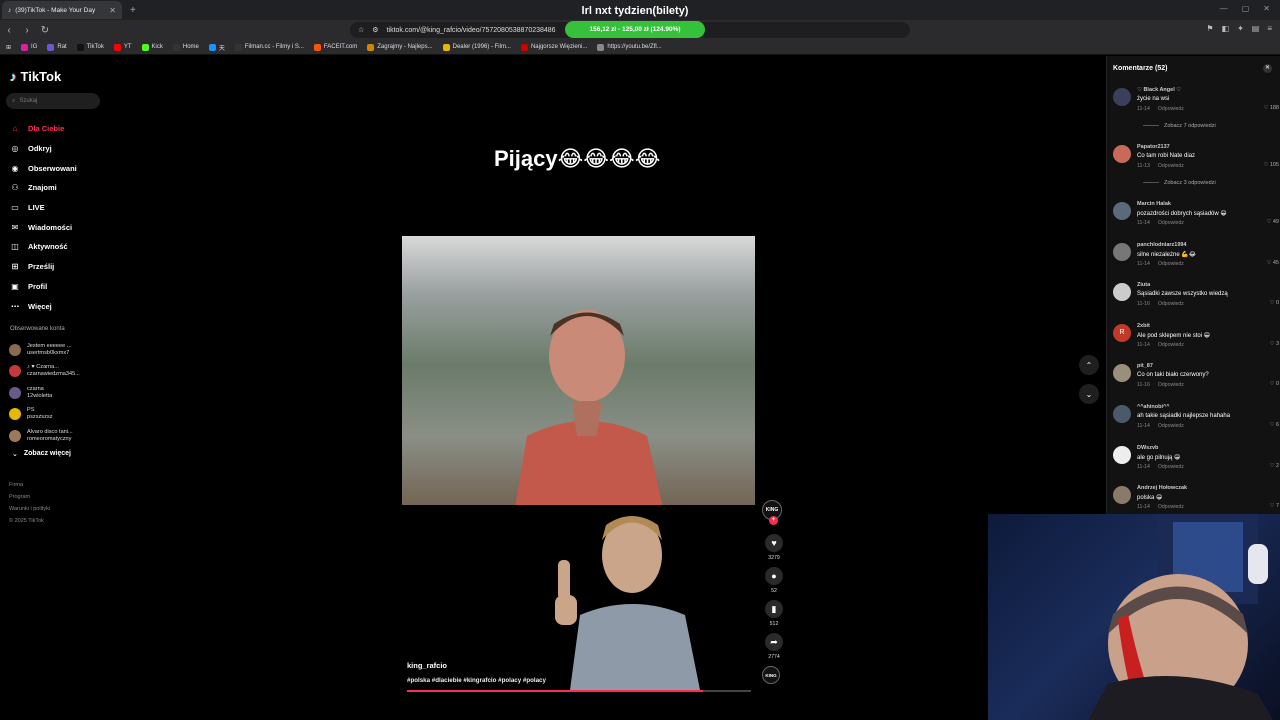 Image resolution: width=1280 pixels, height=720 pixels. I want to click on extension-icon: ✦, so click(1240, 28).